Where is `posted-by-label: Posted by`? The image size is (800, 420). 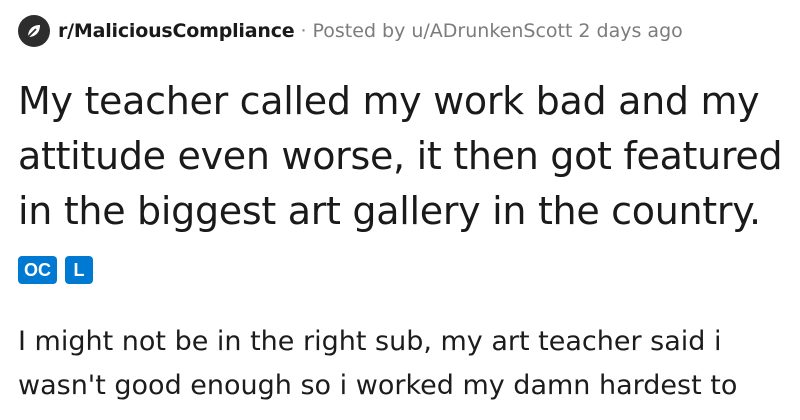 posted-by-label: Posted by is located at coordinates (359, 31).